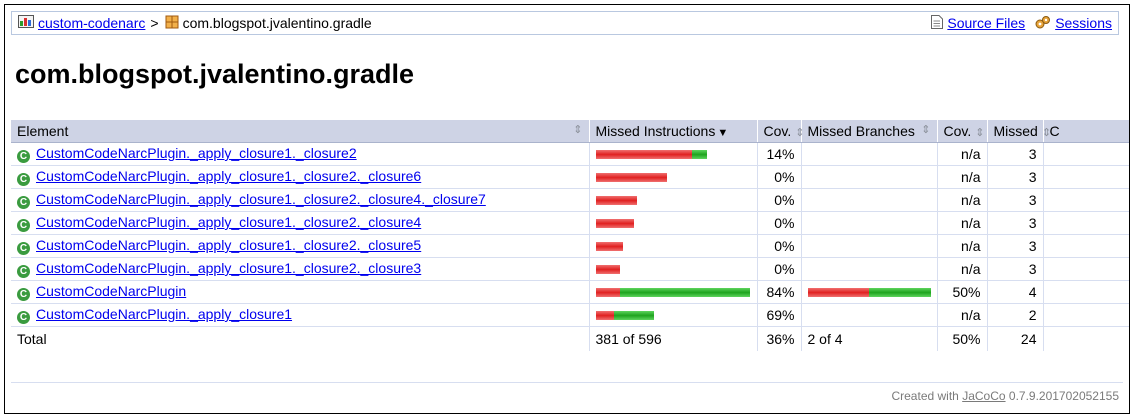  Describe the element at coordinates (111, 291) in the screenshot. I see `element-link: CustomCodeNarcPlugin` at that location.